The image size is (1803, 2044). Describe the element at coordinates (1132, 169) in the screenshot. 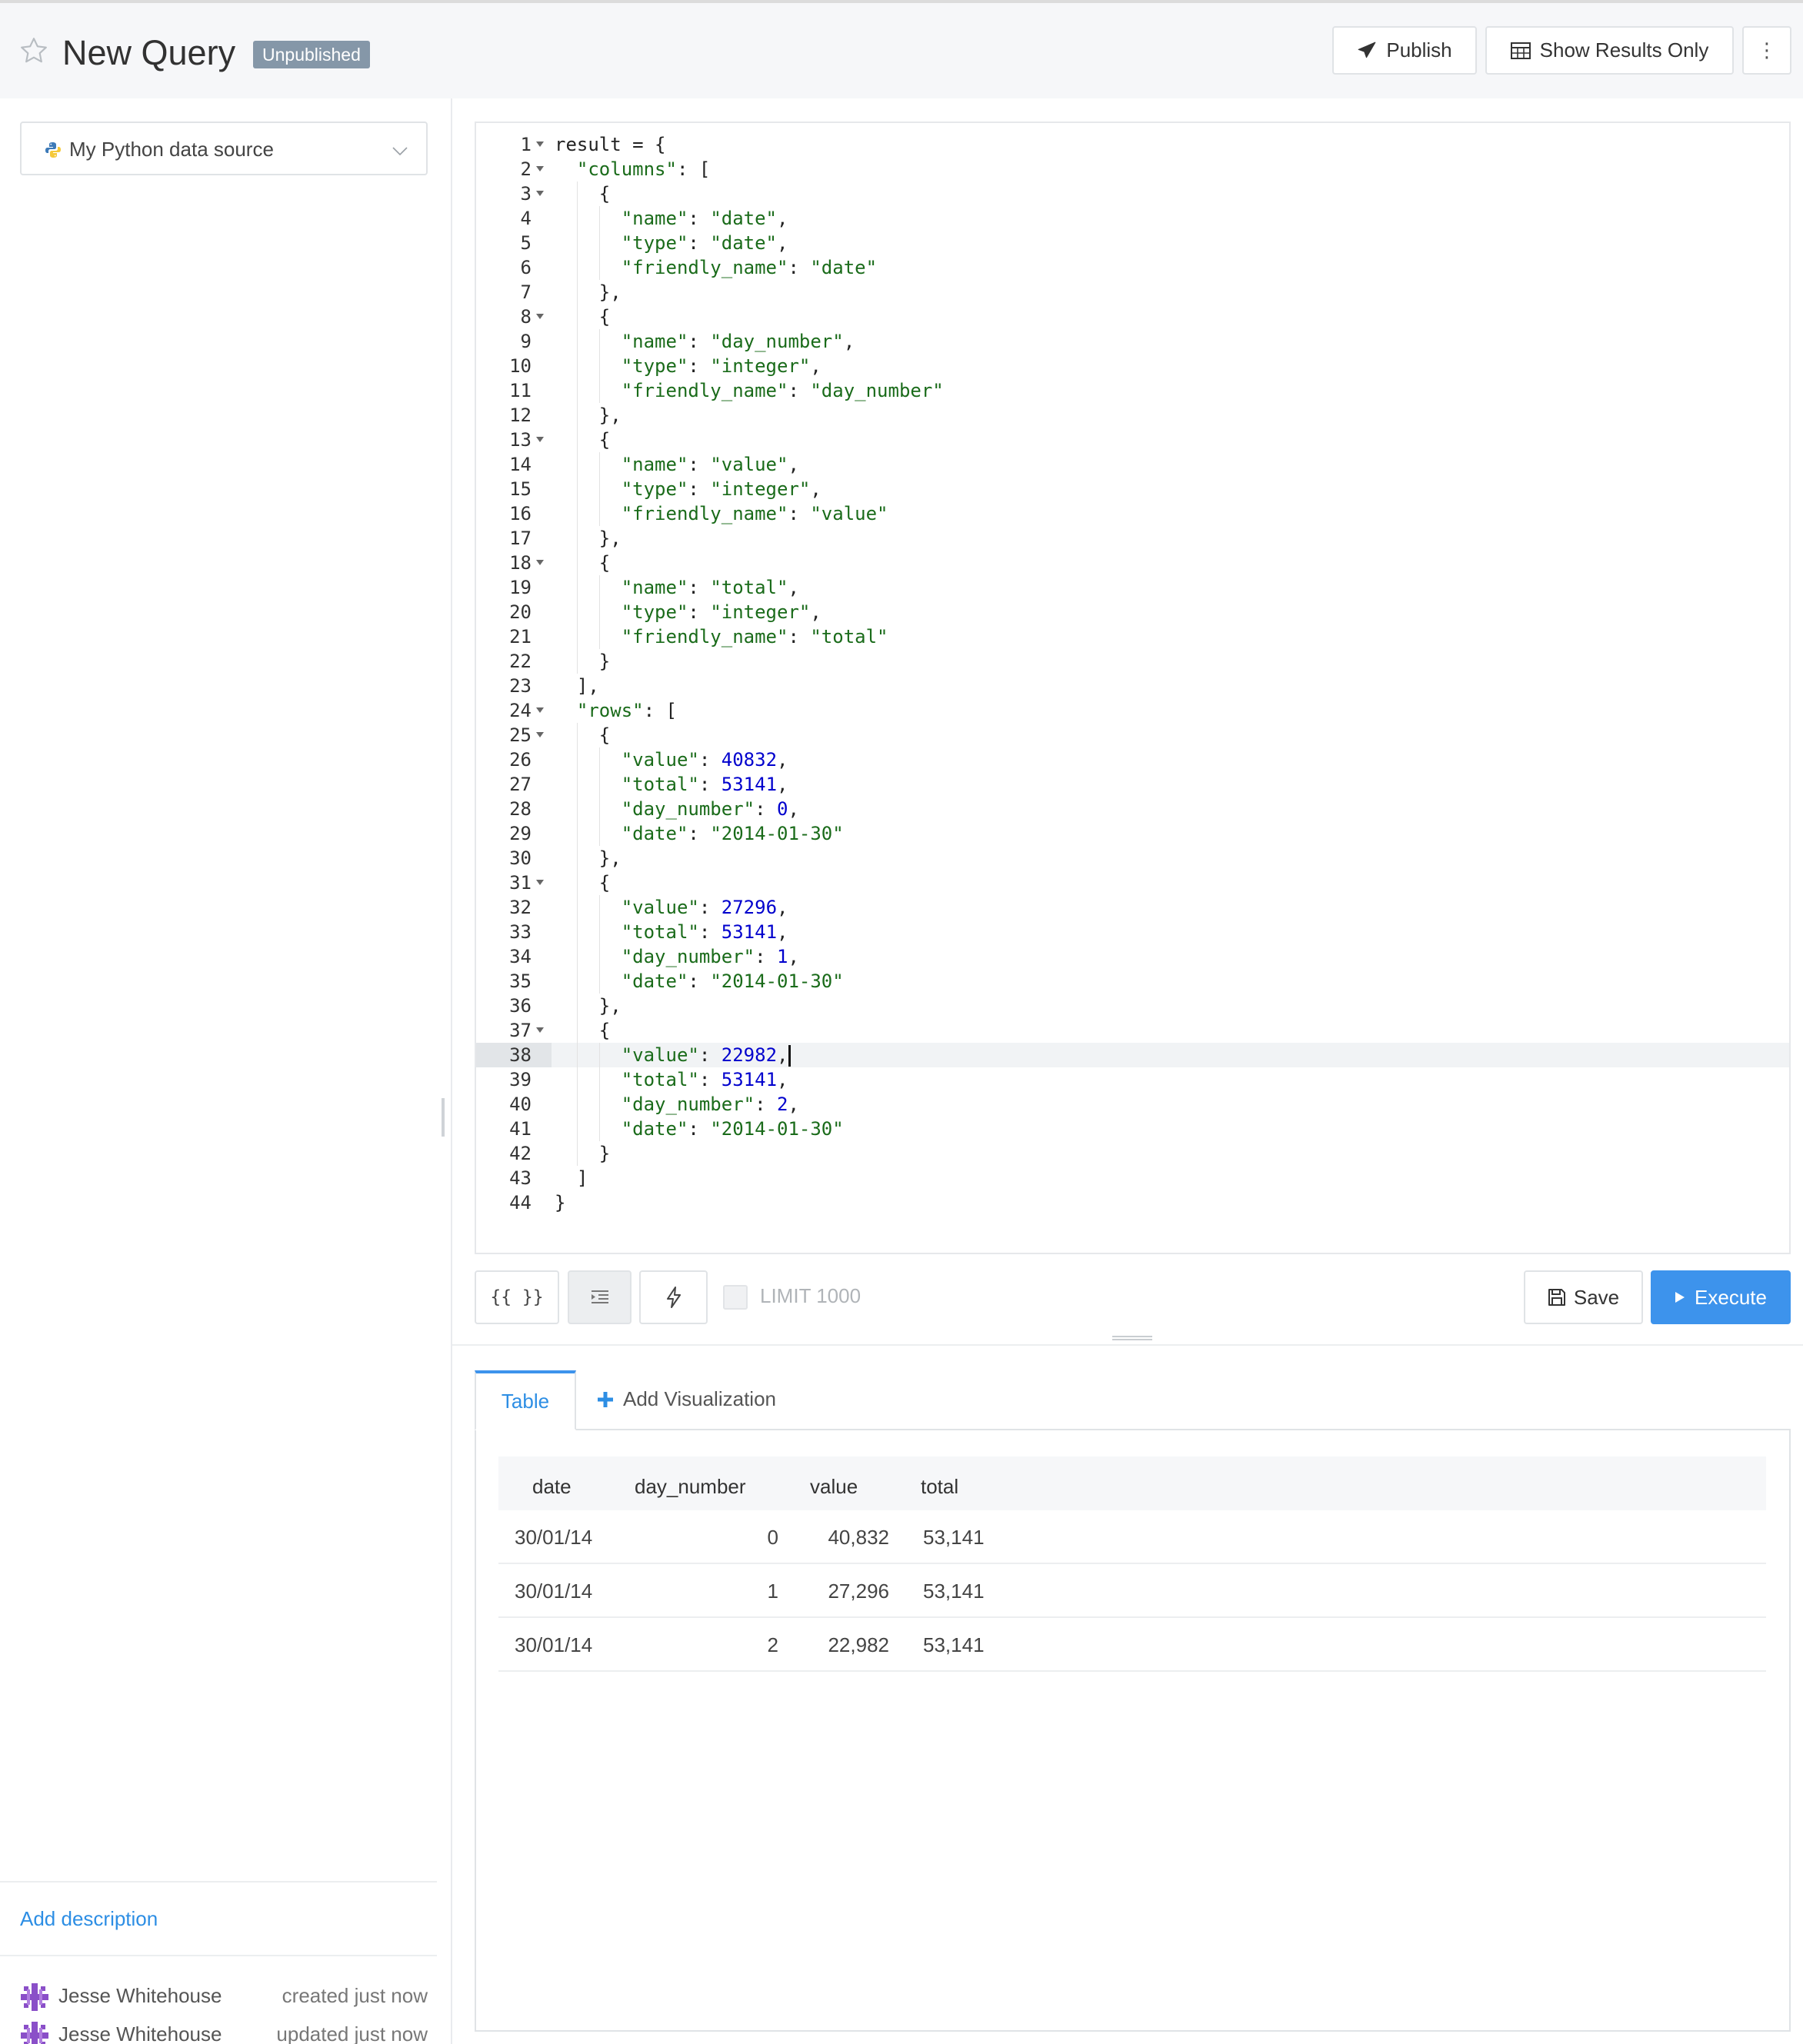

I see `code-line: 2 "columns": [` at that location.